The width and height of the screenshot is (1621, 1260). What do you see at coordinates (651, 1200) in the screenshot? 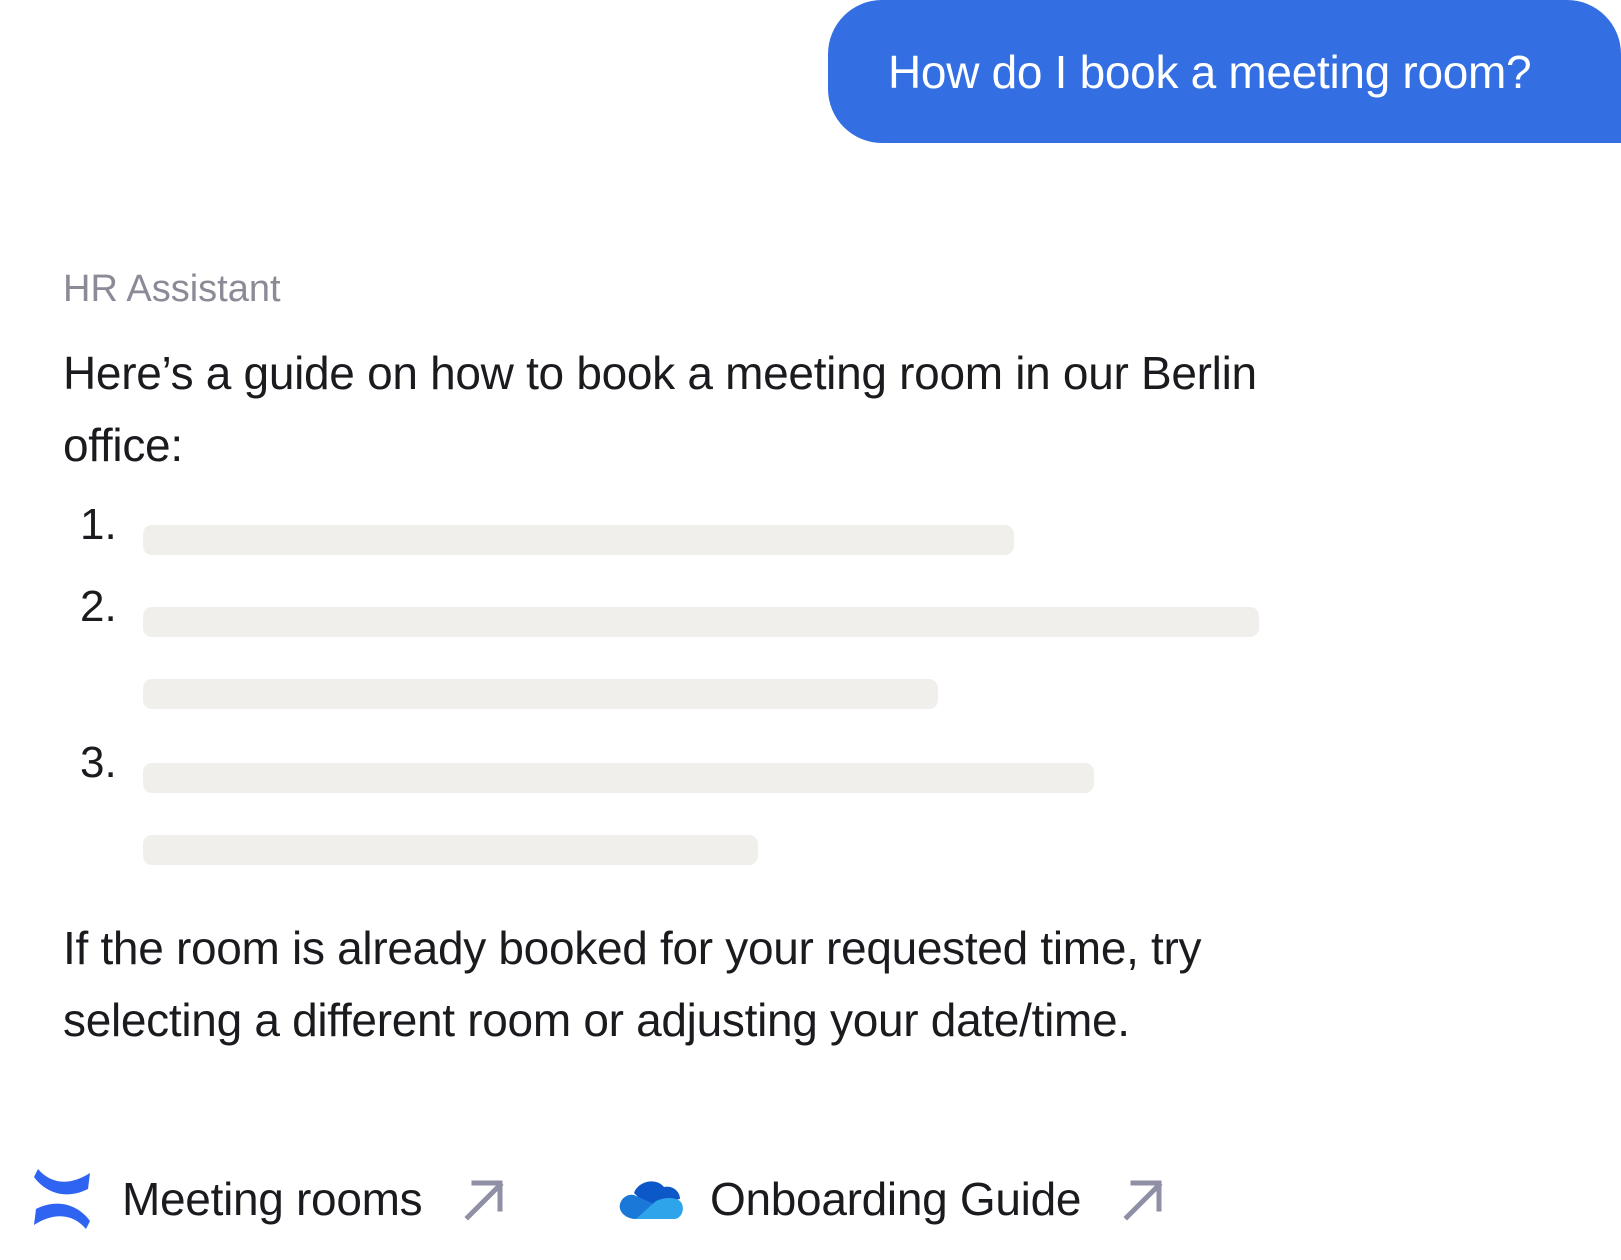
I see `onedrive-icon` at bounding box center [651, 1200].